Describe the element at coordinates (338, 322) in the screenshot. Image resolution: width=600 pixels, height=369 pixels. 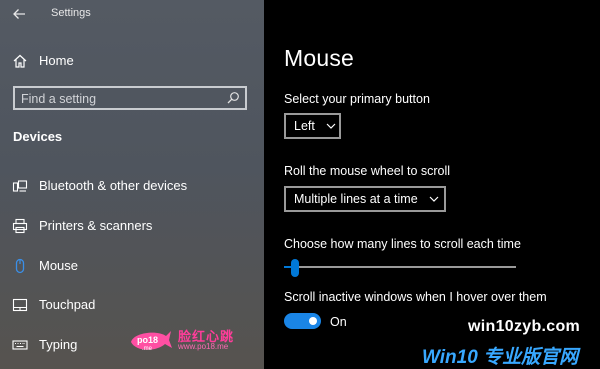
I see `toggle-state-text: On` at that location.